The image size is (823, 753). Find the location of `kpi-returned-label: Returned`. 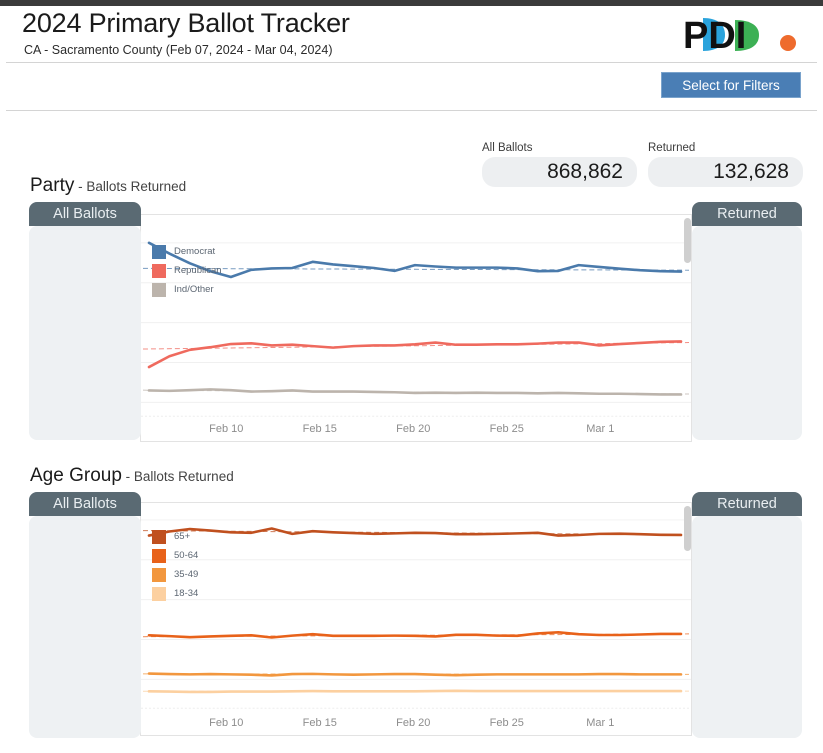

kpi-returned-label: Returned is located at coordinates (672, 148).